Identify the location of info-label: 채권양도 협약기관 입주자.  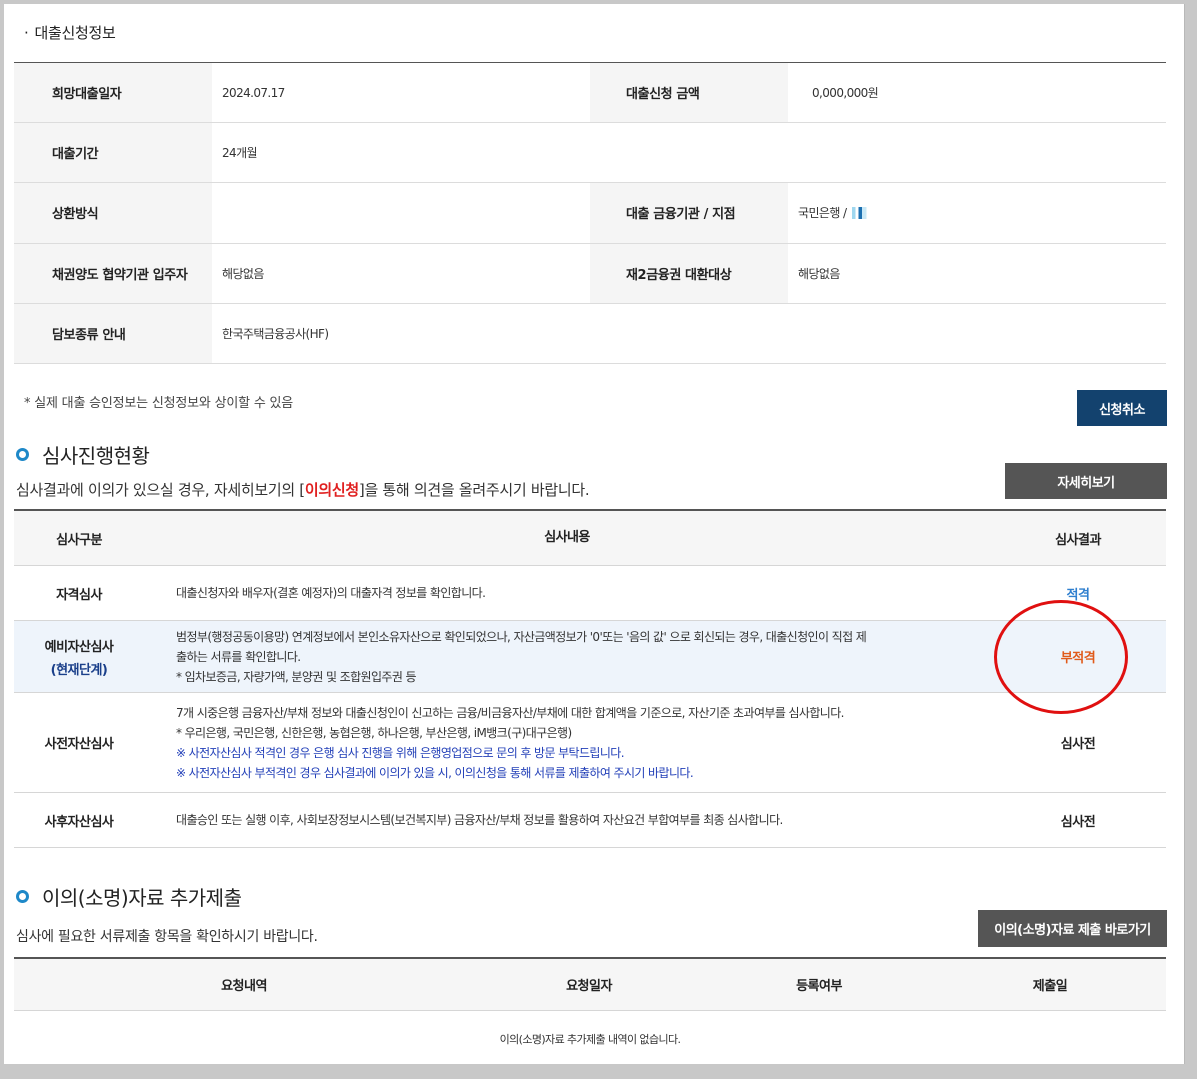
(113, 273).